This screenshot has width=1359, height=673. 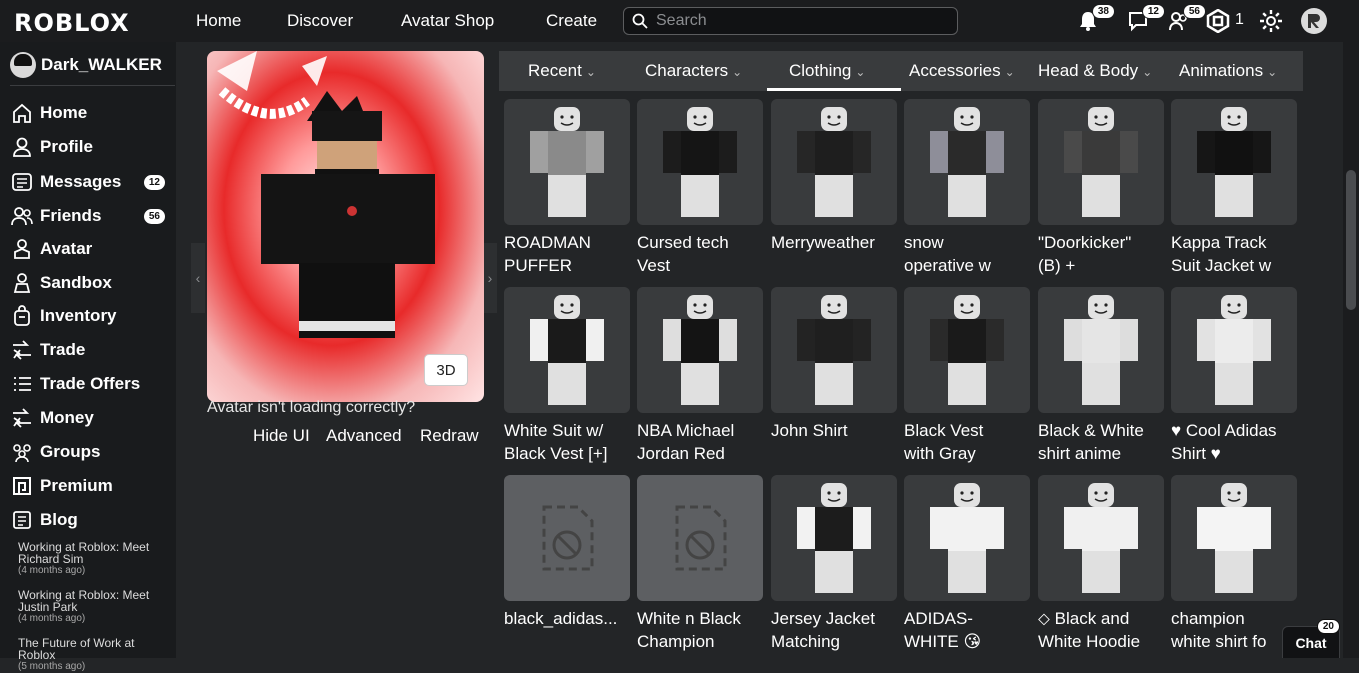 What do you see at coordinates (90, 182) in the screenshot?
I see `sidebar-item-messages: Messages 12` at bounding box center [90, 182].